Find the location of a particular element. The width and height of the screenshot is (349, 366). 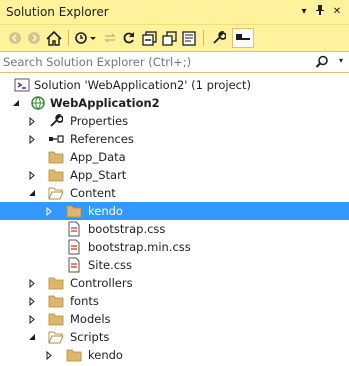

sync-with-active-document-icon is located at coordinates (110, 38).